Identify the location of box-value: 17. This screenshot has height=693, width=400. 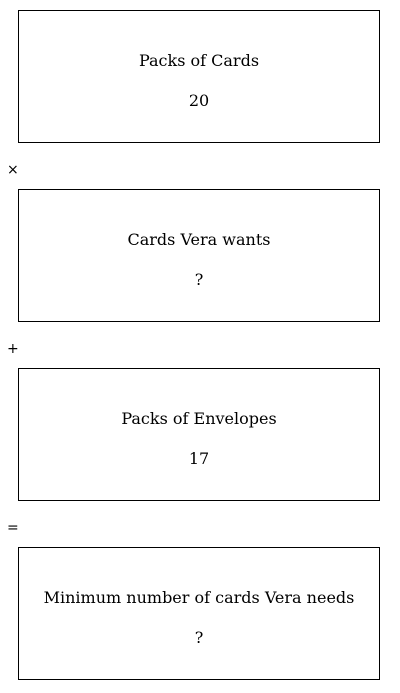
(199, 458).